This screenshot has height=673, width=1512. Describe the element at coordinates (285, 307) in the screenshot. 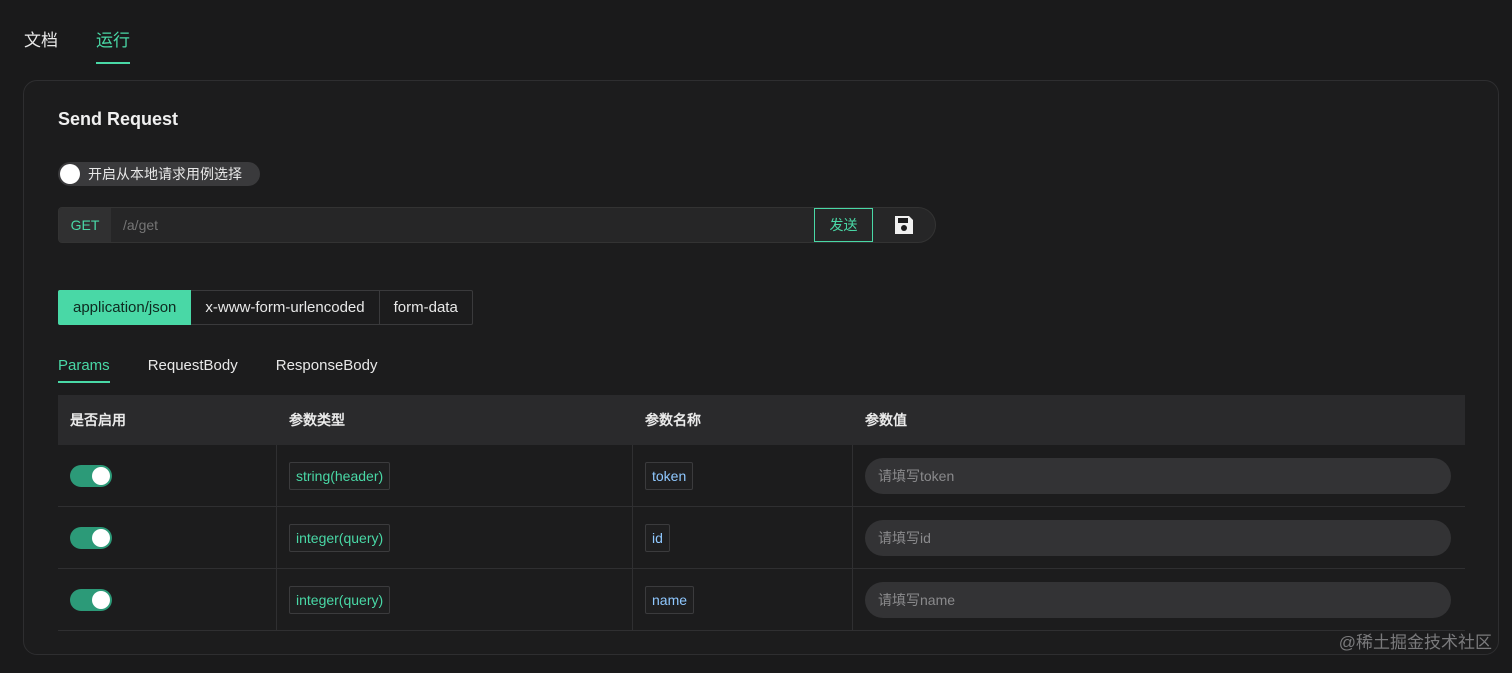

I see `content-type-urlencoded: x-www-form-urlencoded` at that location.